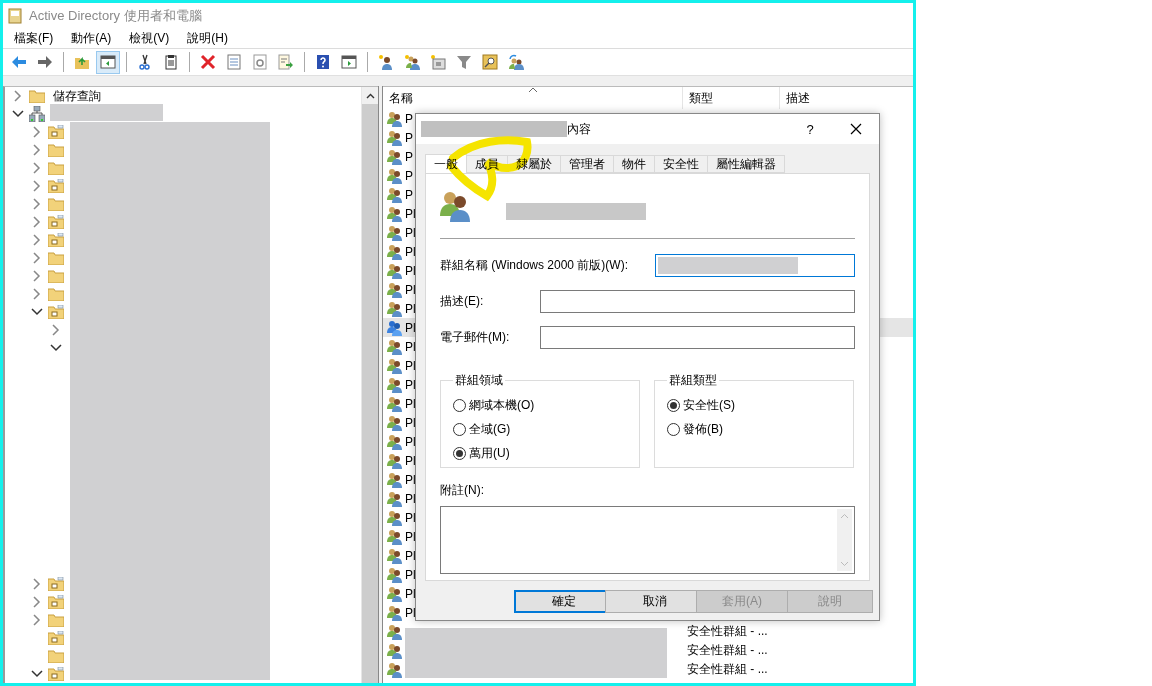 Image resolution: width=1152 pixels, height=686 pixels. I want to click on app-icon, so click(15, 15).